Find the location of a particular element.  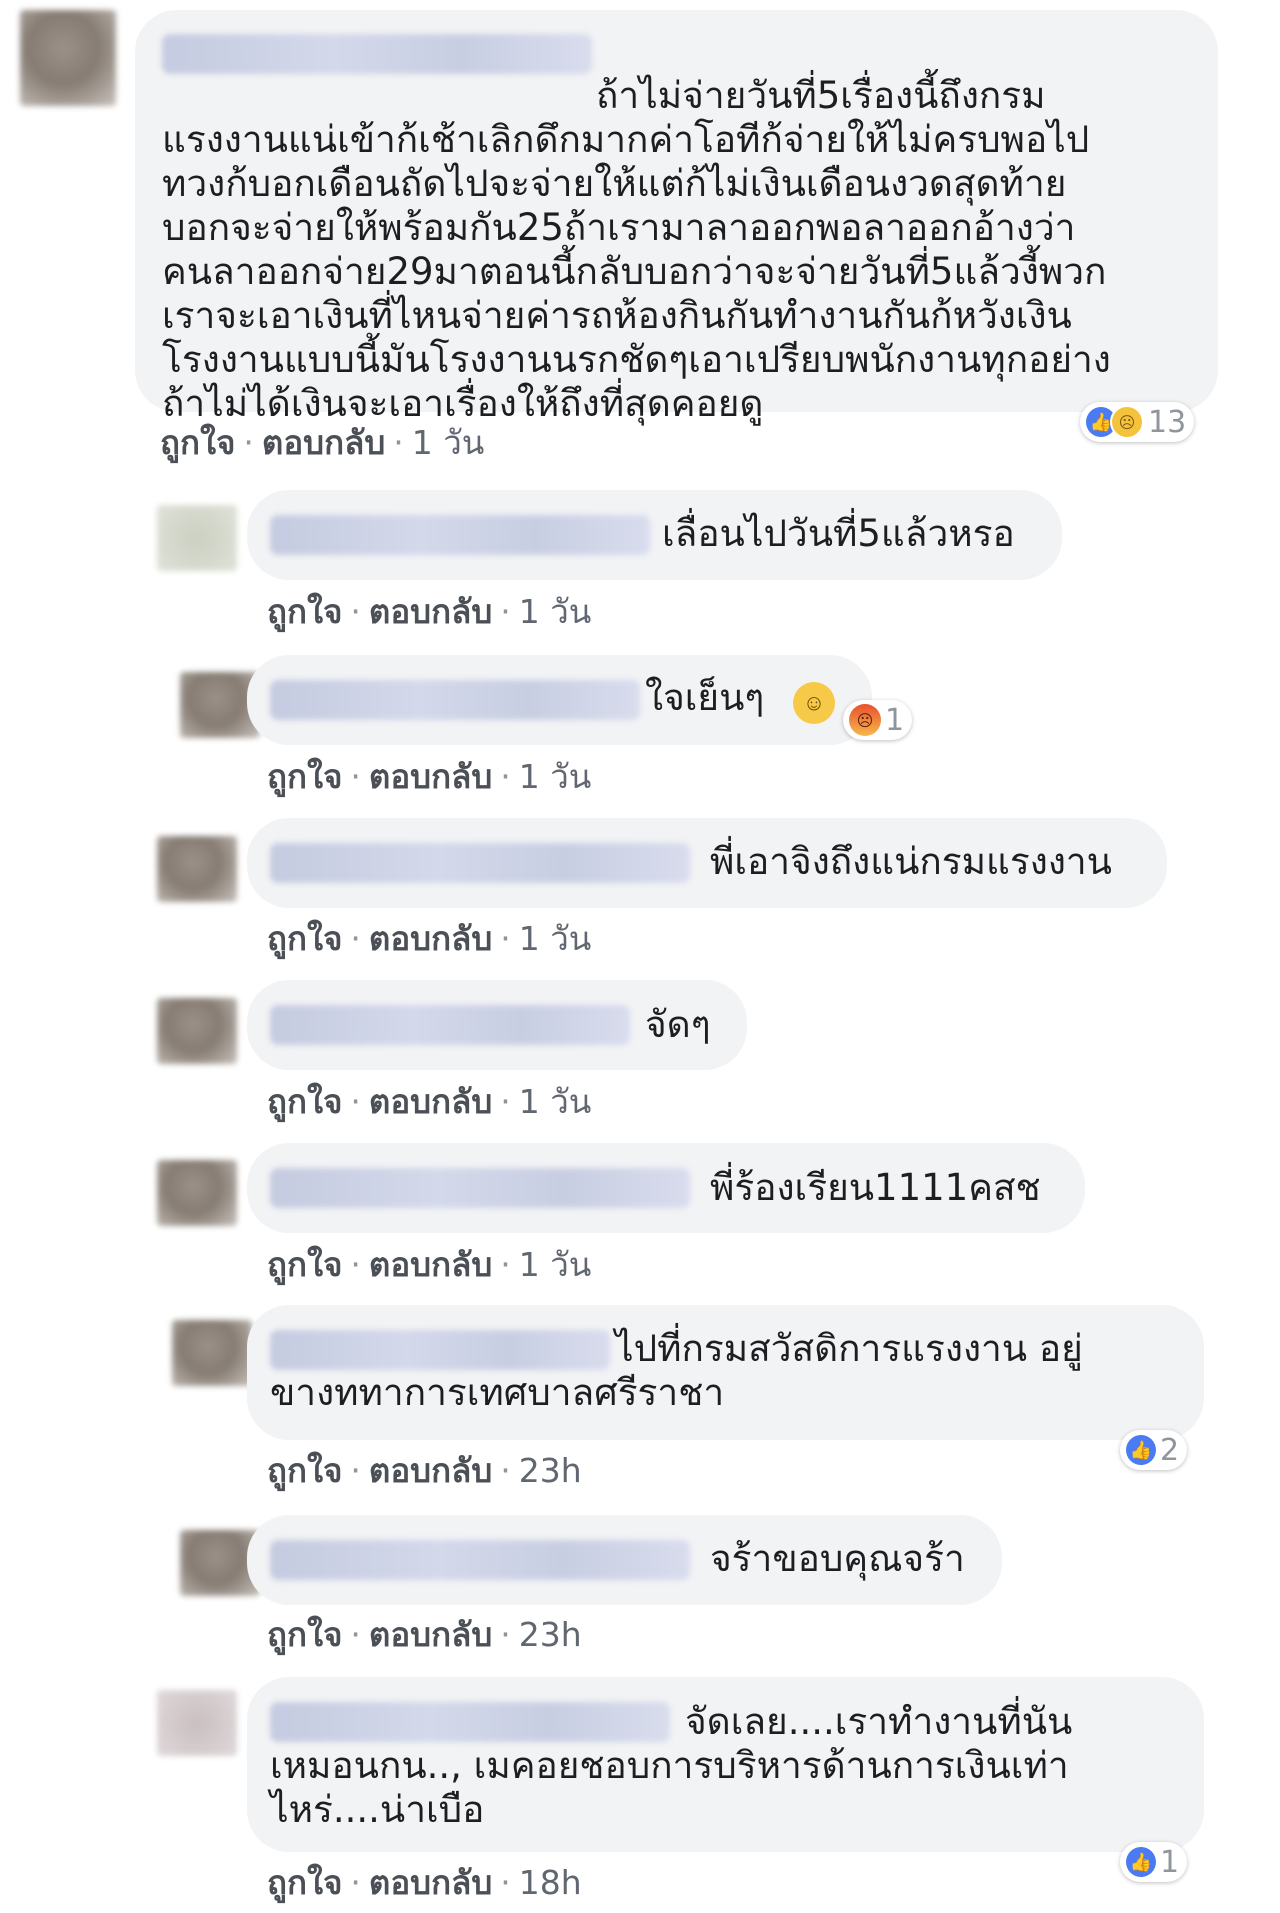

comment-text: พี่ร้องเรียน1111คสช is located at coordinates (875, 1187).